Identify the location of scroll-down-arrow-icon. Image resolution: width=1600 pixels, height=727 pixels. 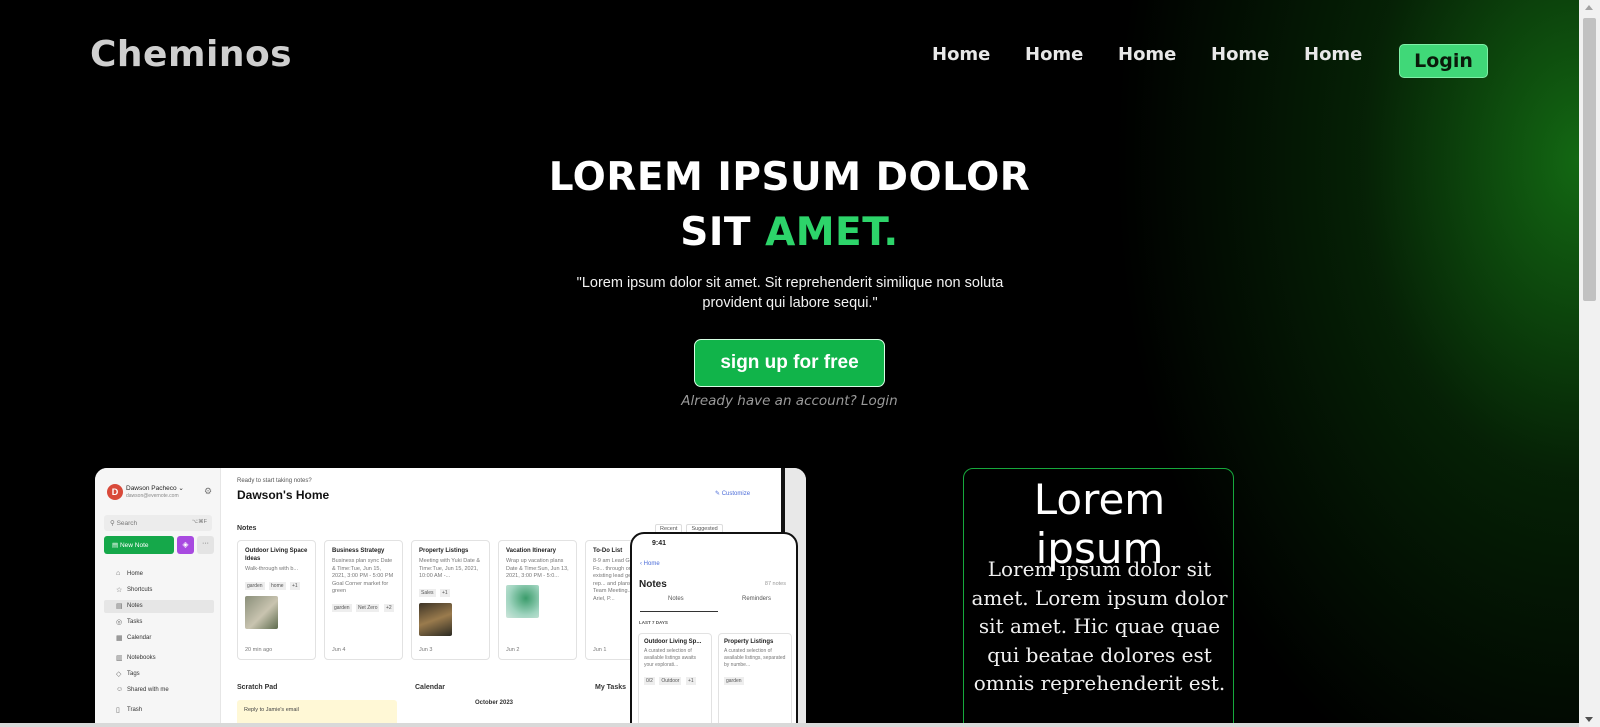
(1589, 719).